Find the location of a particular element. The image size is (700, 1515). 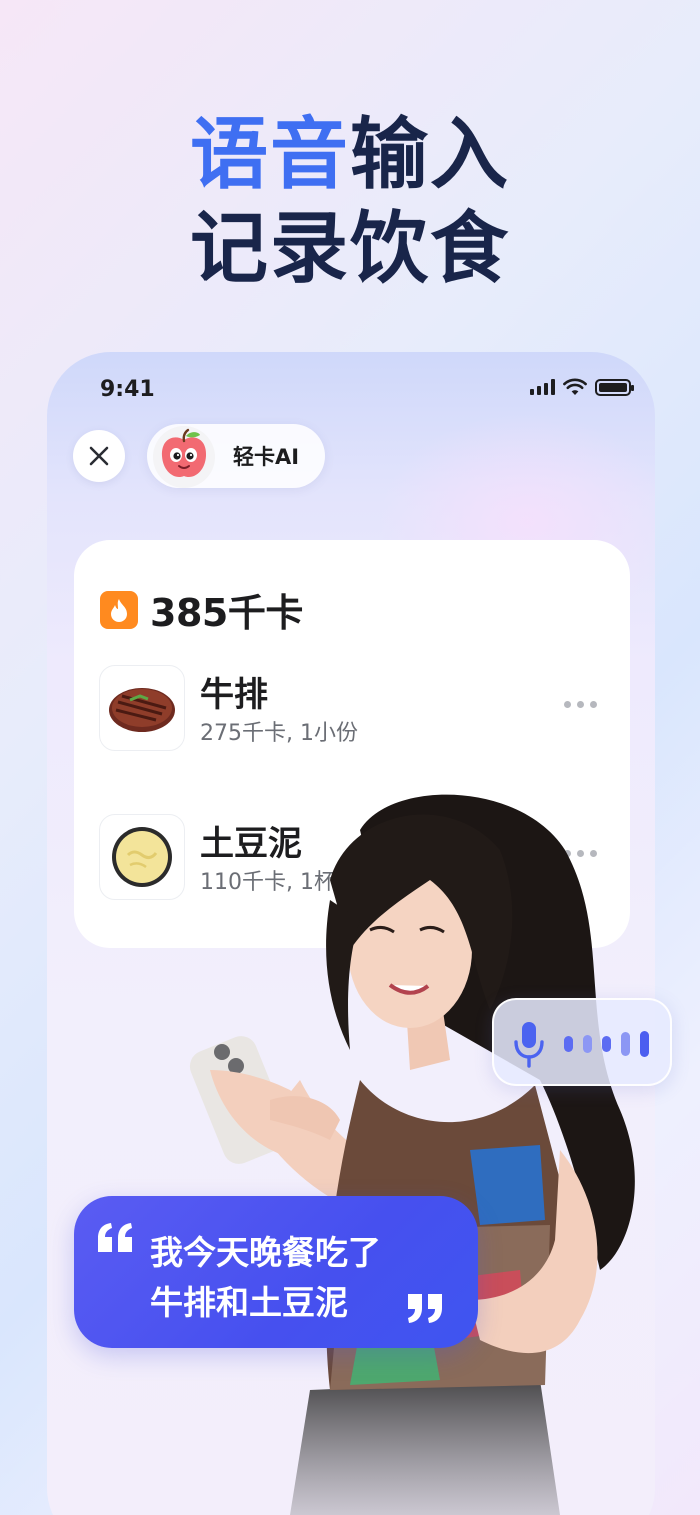

speech-line-2: 牛排和土豆泥 is located at coordinates (249, 1302).